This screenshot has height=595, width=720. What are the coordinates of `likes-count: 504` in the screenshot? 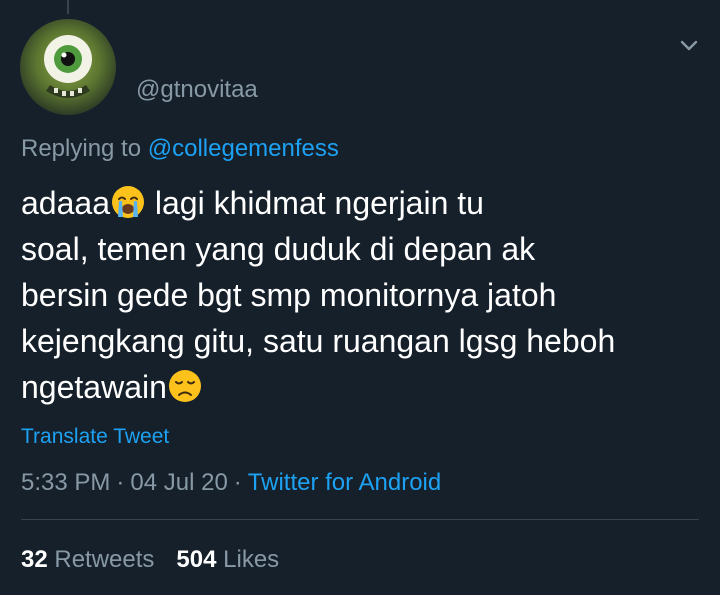 It's located at (196, 559).